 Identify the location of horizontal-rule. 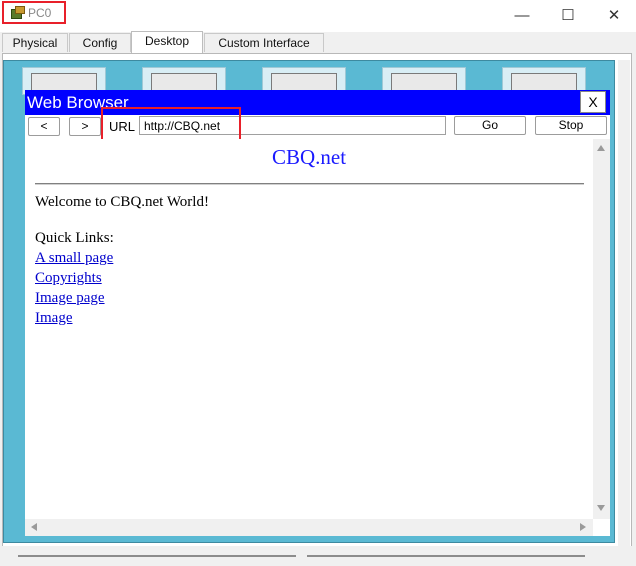
(309, 184).